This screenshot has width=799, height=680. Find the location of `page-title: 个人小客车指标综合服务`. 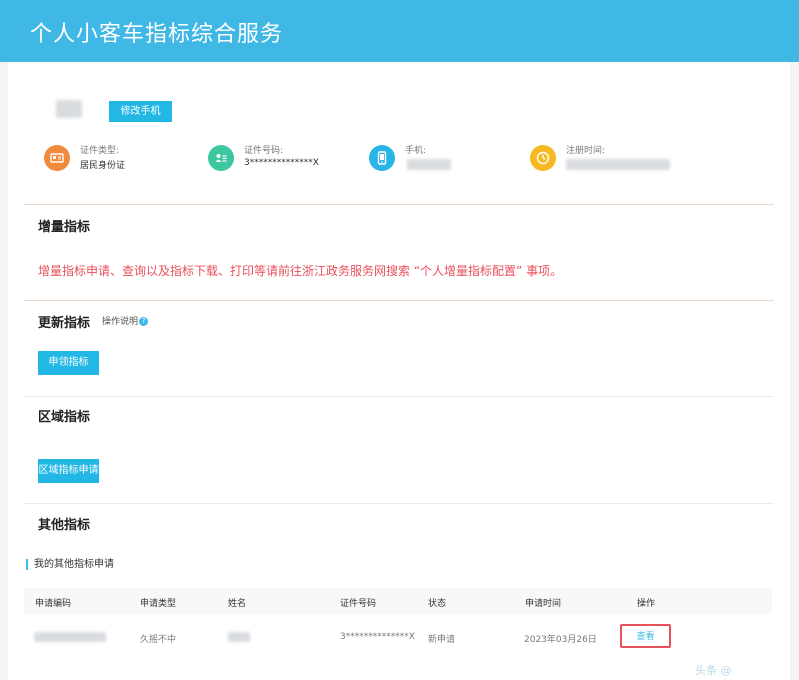

page-title: 个人小客车指标综合服务 is located at coordinates (157, 34).